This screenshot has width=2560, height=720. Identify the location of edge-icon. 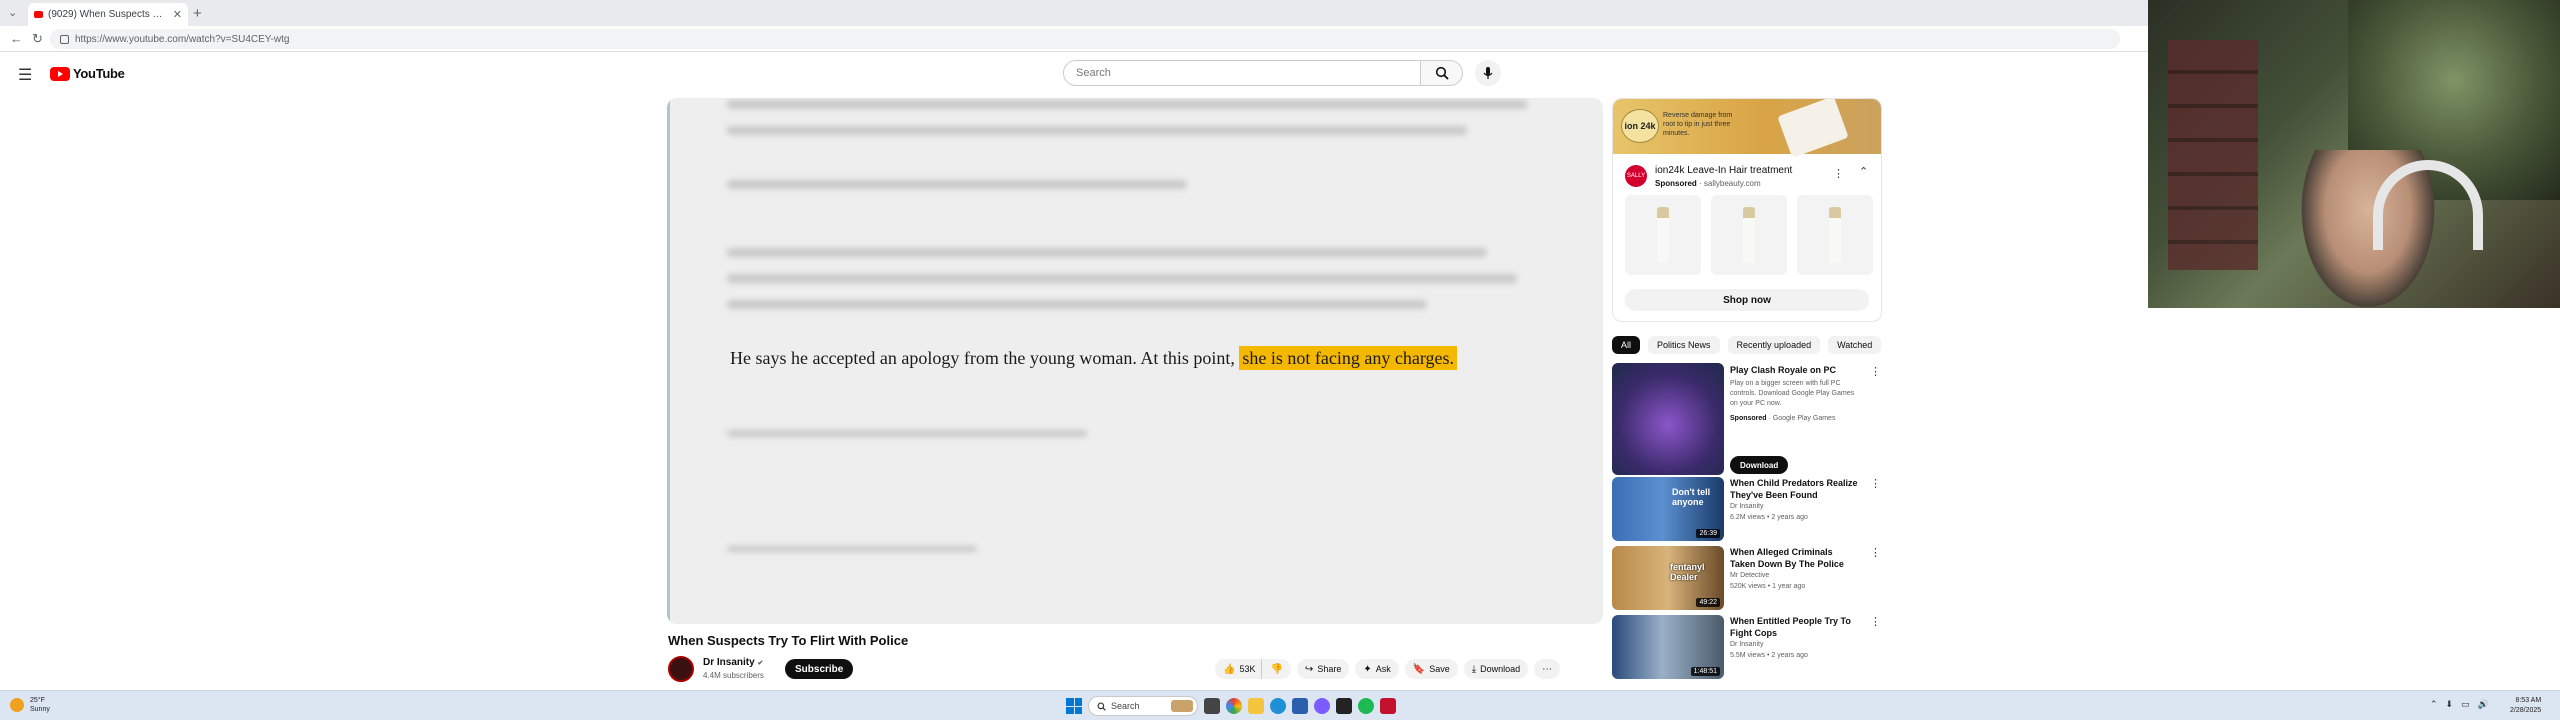
(1278, 706).